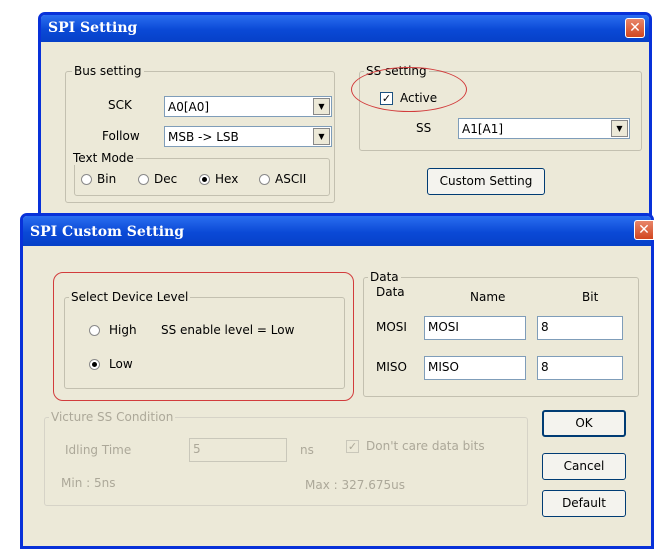 This screenshot has width=654, height=553. I want to click on idling-unit-label: ns, so click(307, 450).